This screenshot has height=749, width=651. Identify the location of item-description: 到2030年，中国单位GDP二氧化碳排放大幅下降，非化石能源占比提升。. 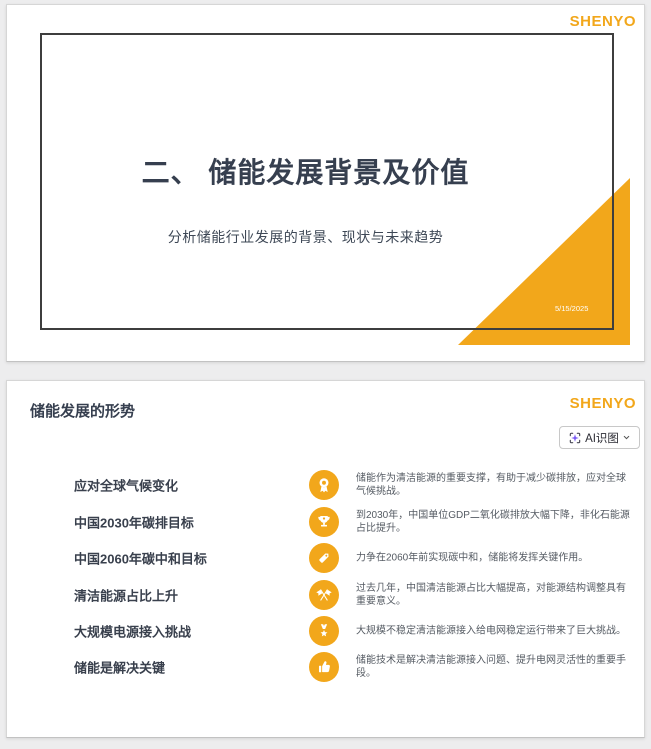
(493, 522).